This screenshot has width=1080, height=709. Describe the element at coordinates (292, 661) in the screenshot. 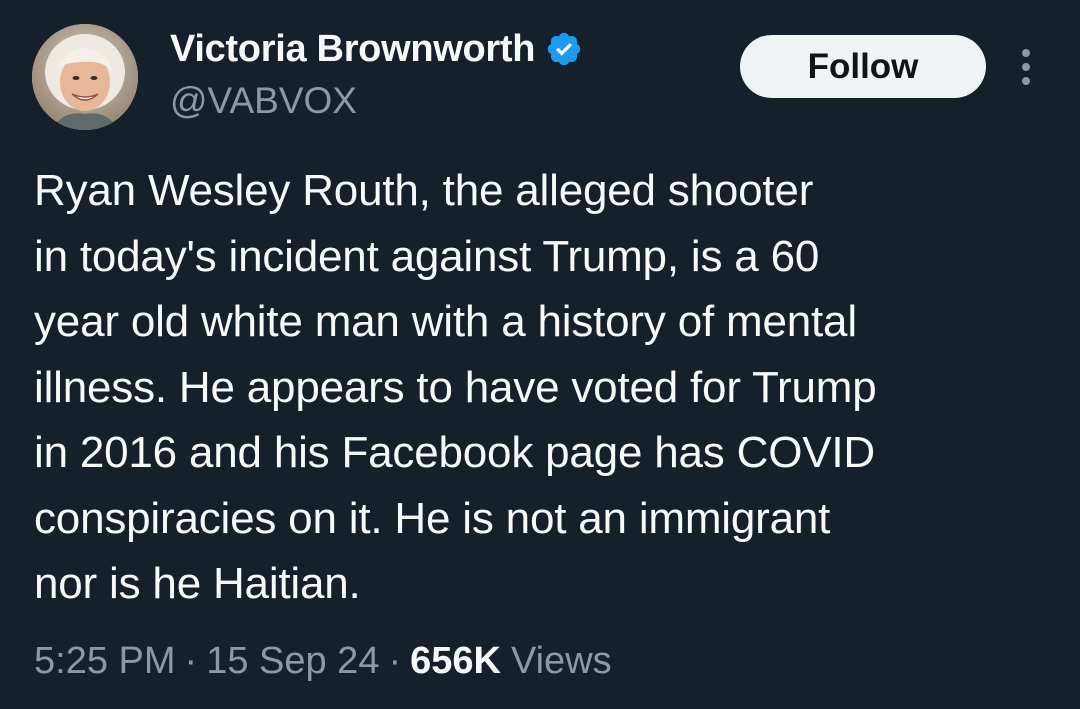

I see `tweet-date: 15 Sep 24` at that location.